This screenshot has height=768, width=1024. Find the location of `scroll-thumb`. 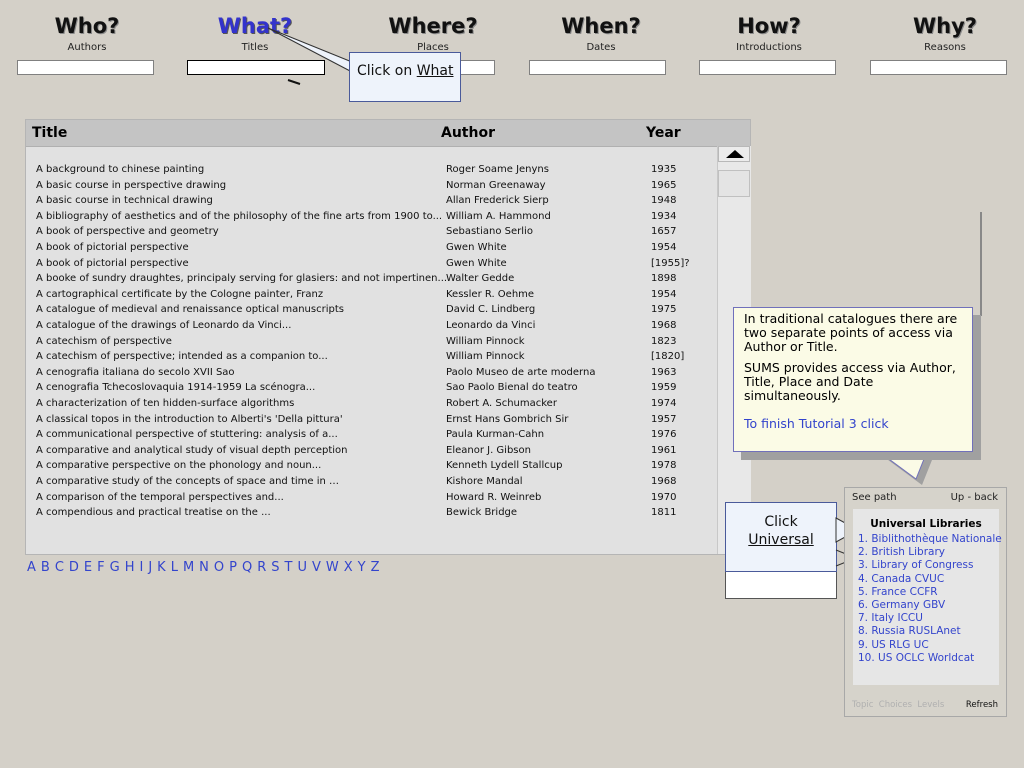

scroll-thumb is located at coordinates (734, 183).